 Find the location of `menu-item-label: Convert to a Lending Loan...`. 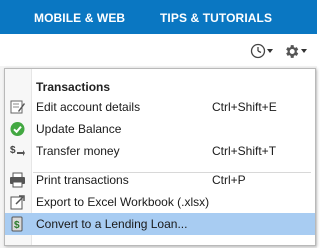

menu-item-label: Convert to a Lending Loan... is located at coordinates (112, 224).